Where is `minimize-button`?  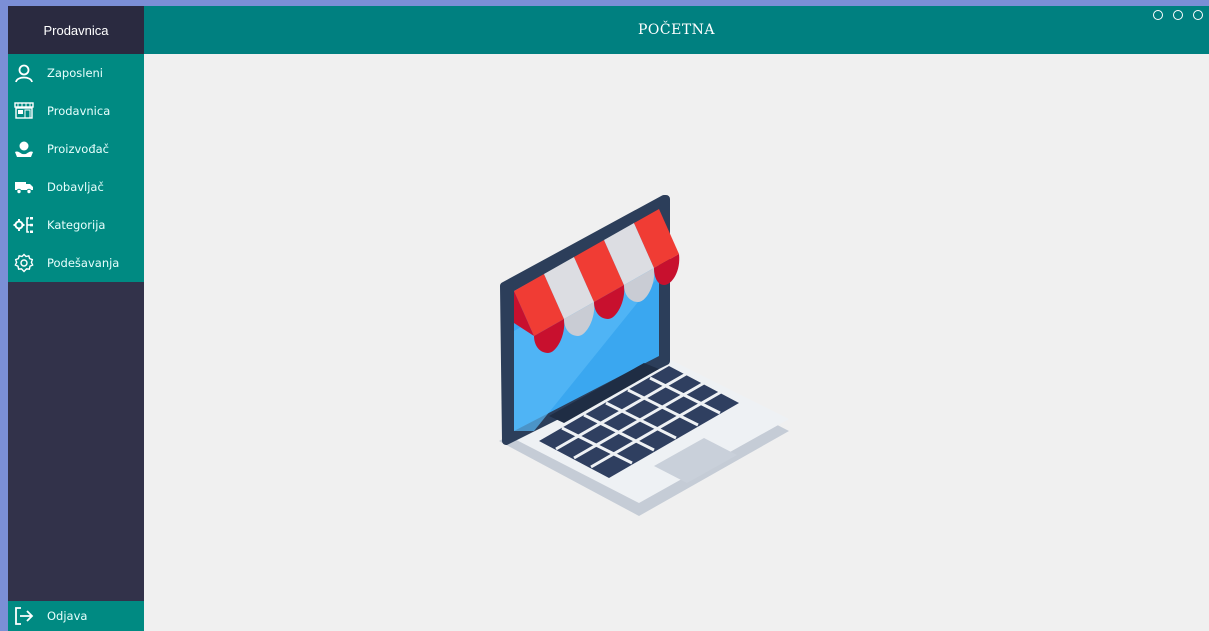
minimize-button is located at coordinates (1158, 15).